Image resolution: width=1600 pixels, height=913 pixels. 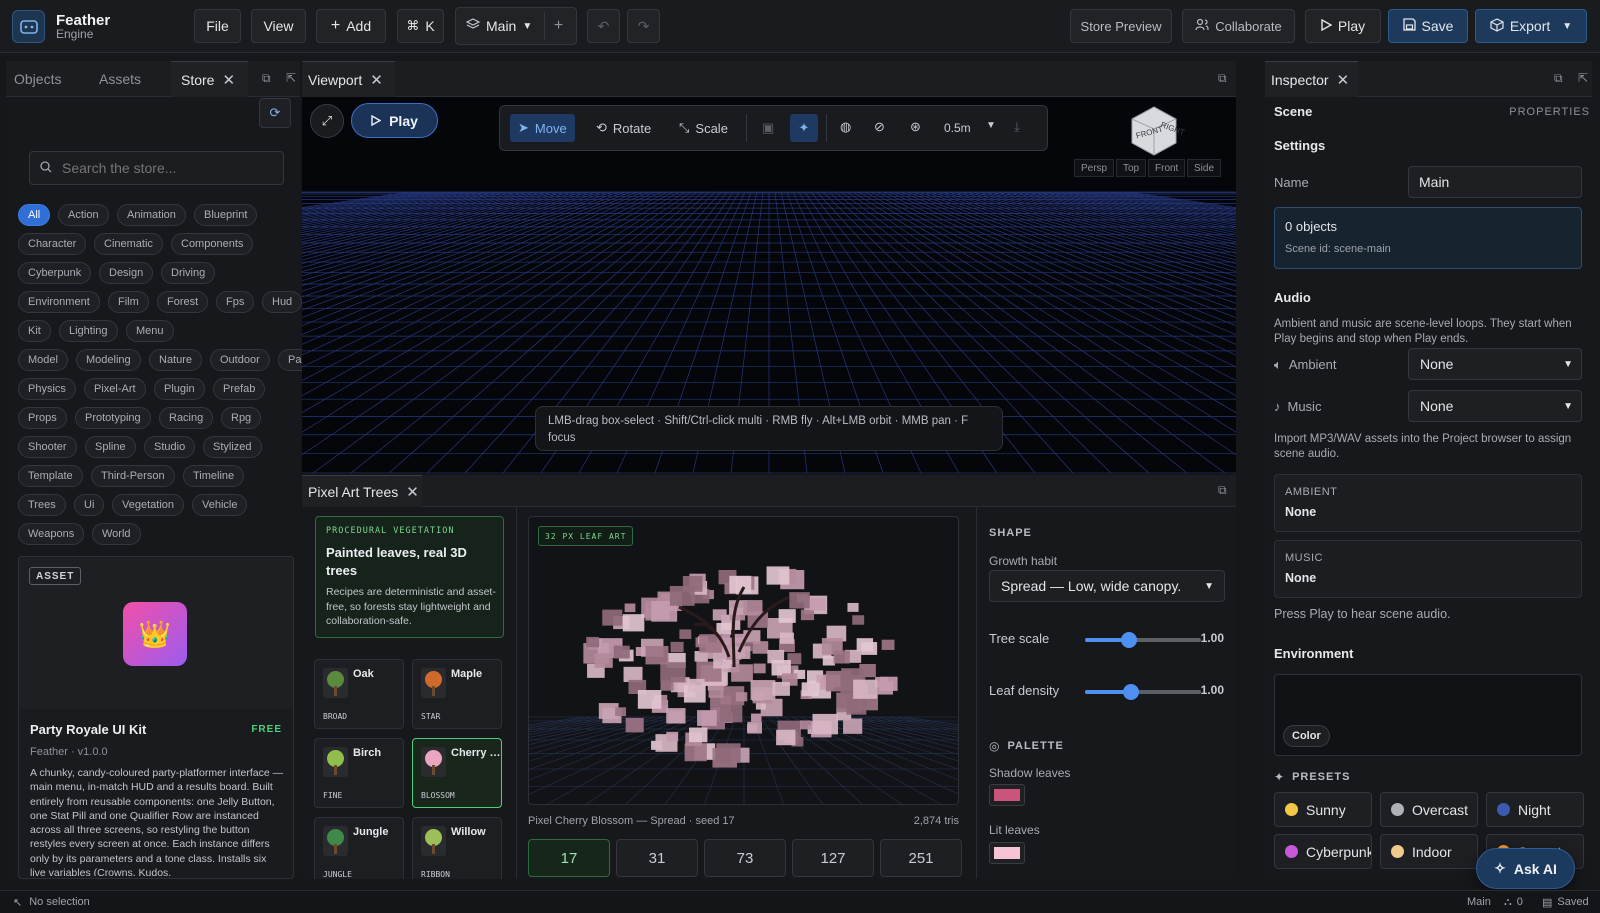 What do you see at coordinates (457, 773) in the screenshot?
I see `tree-recipe-cherry-blossom: Cherry Blossom BLOSSOM` at bounding box center [457, 773].